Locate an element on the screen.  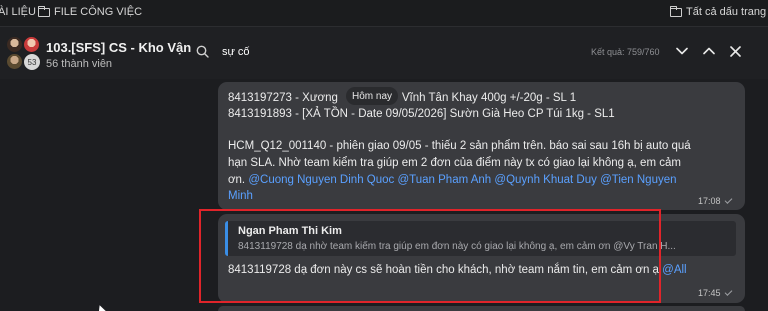
message-text: Minh is located at coordinates (240, 196).